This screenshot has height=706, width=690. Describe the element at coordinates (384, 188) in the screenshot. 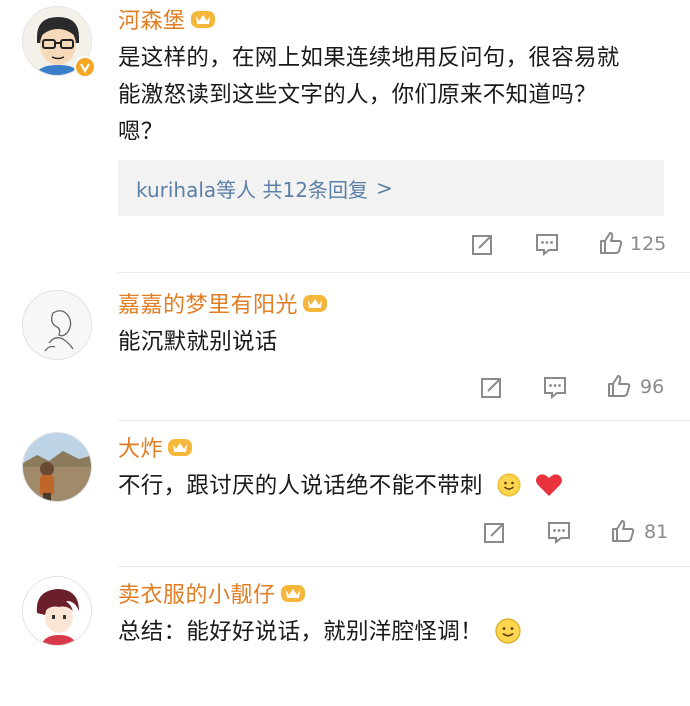

I see `chevron-right-icon: >` at that location.